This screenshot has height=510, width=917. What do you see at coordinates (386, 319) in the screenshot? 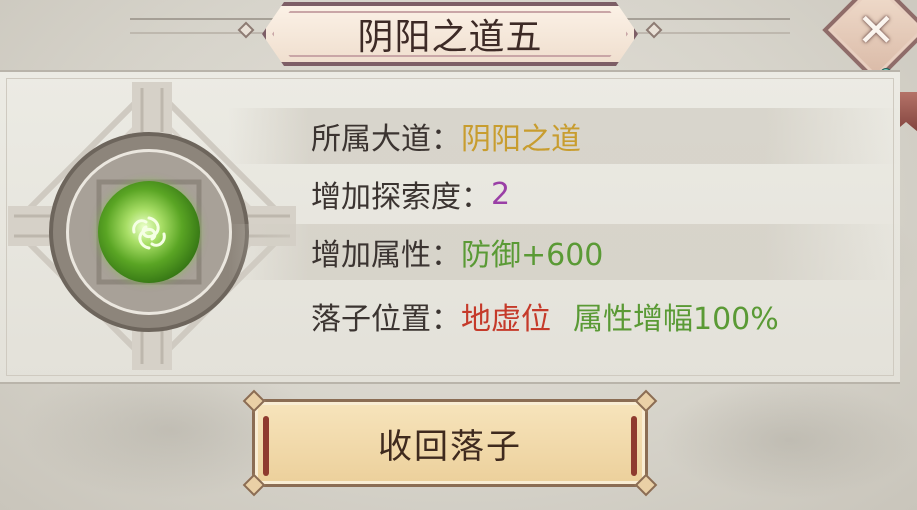
I see `position-label: 落子位置：` at bounding box center [386, 319].